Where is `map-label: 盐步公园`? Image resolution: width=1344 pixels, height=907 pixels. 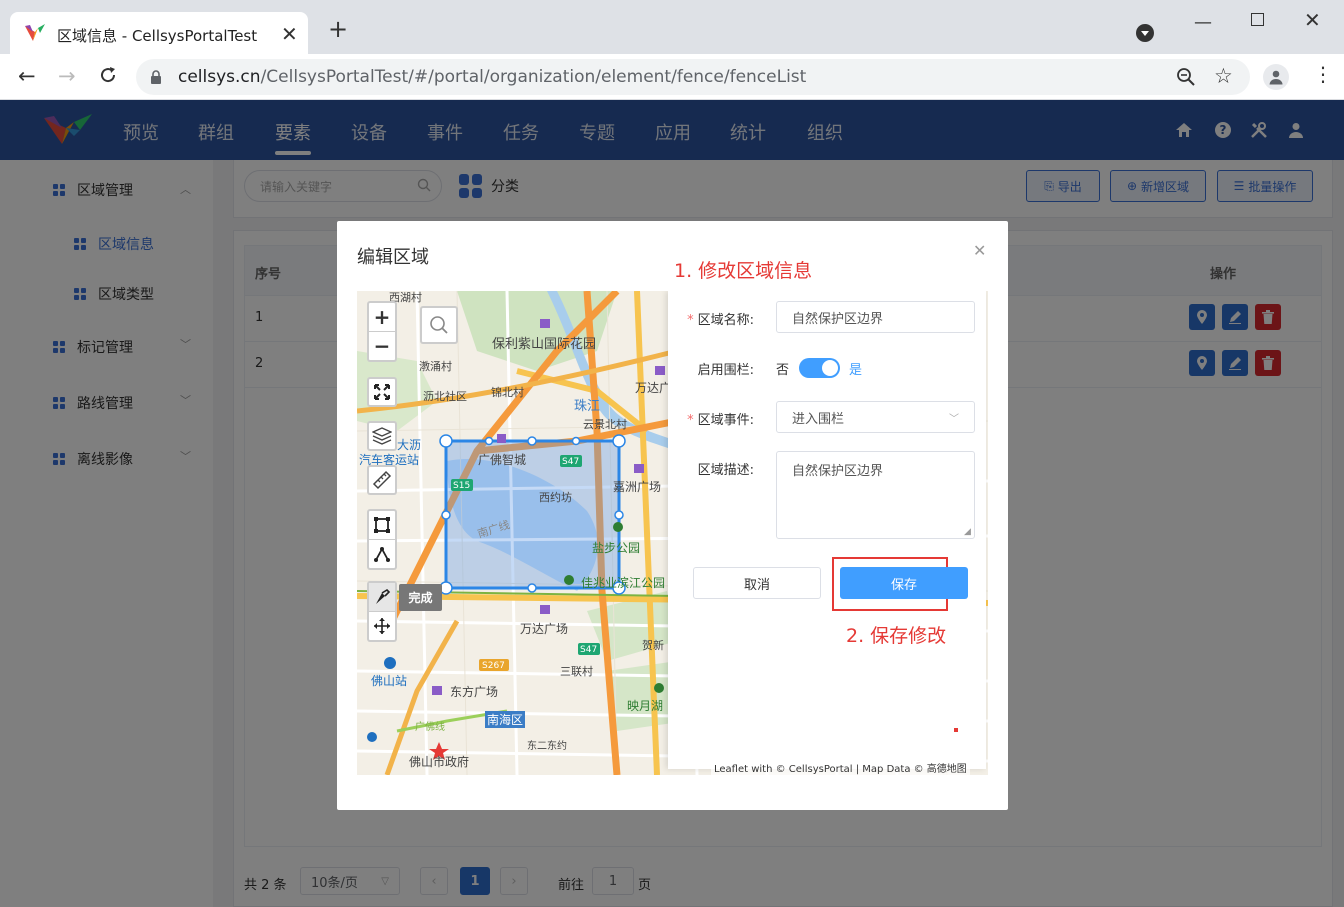
map-label: 盐步公园 is located at coordinates (616, 548).